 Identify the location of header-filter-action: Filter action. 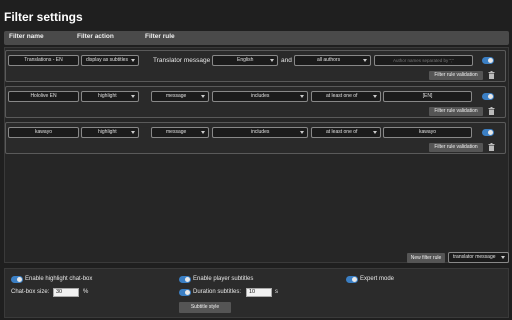
(95, 36).